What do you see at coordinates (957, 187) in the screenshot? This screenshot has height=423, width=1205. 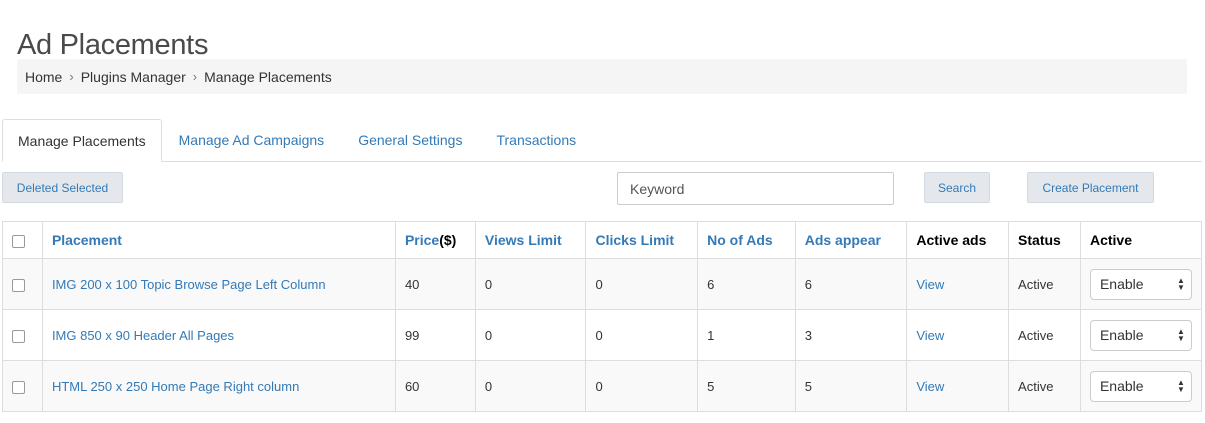 I see `search-button: Search` at bounding box center [957, 187].